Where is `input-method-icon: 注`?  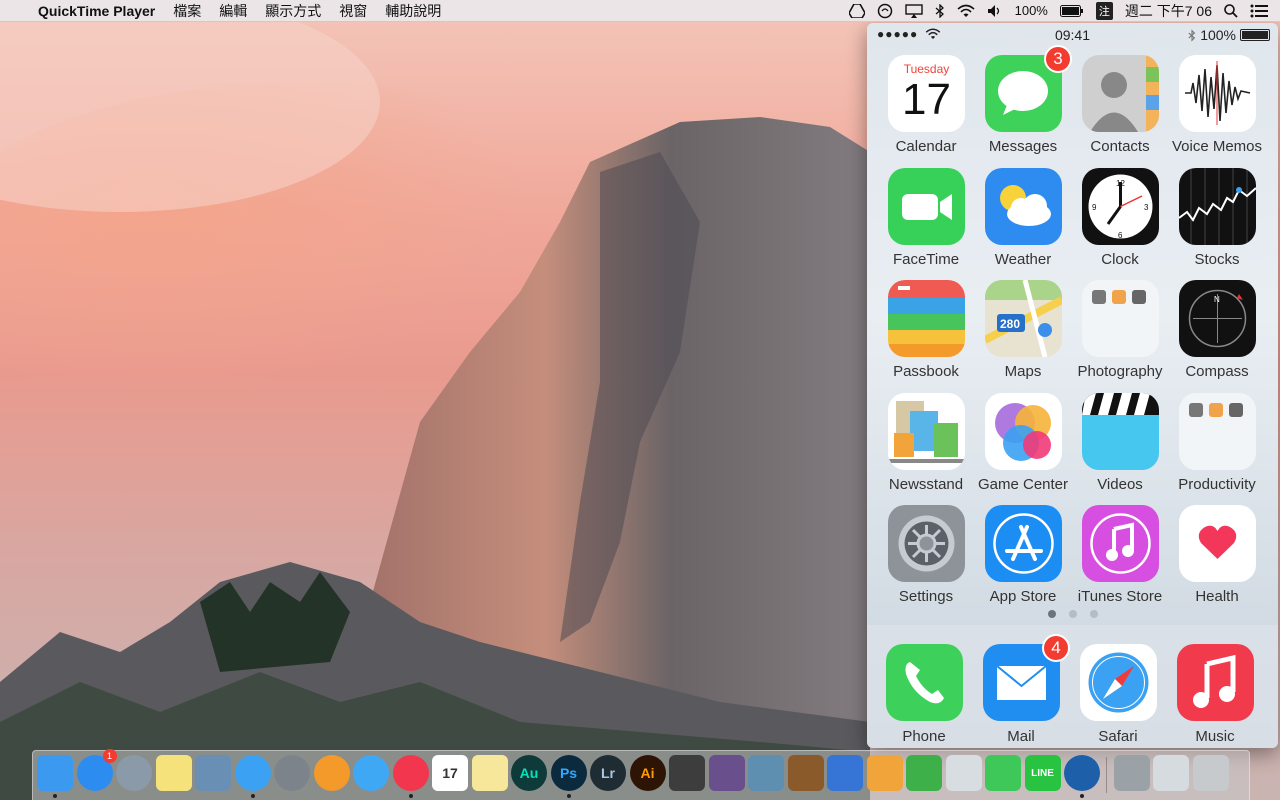 input-method-icon: 注 is located at coordinates (1104, 11).